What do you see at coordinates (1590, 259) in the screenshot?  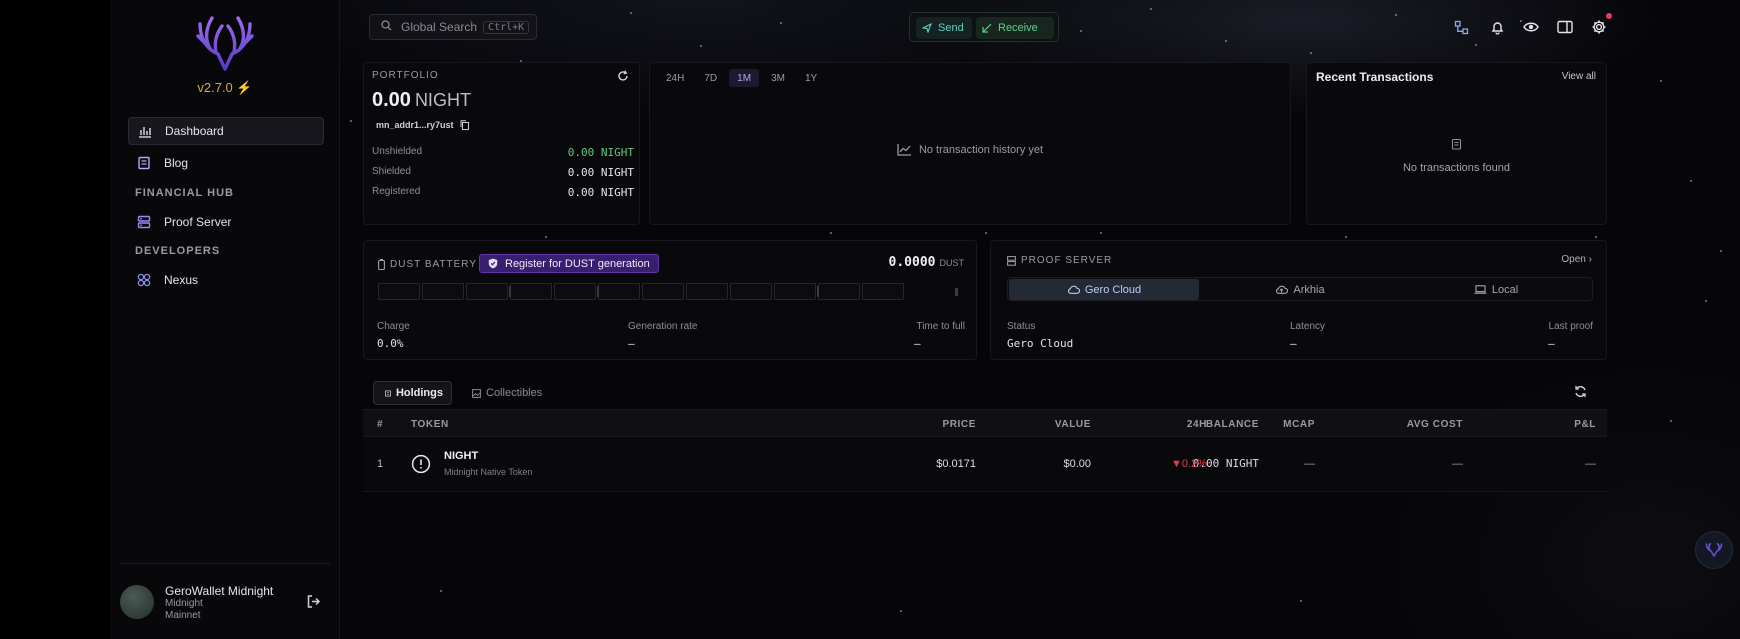 I see `chevron-right-icon: ›` at bounding box center [1590, 259].